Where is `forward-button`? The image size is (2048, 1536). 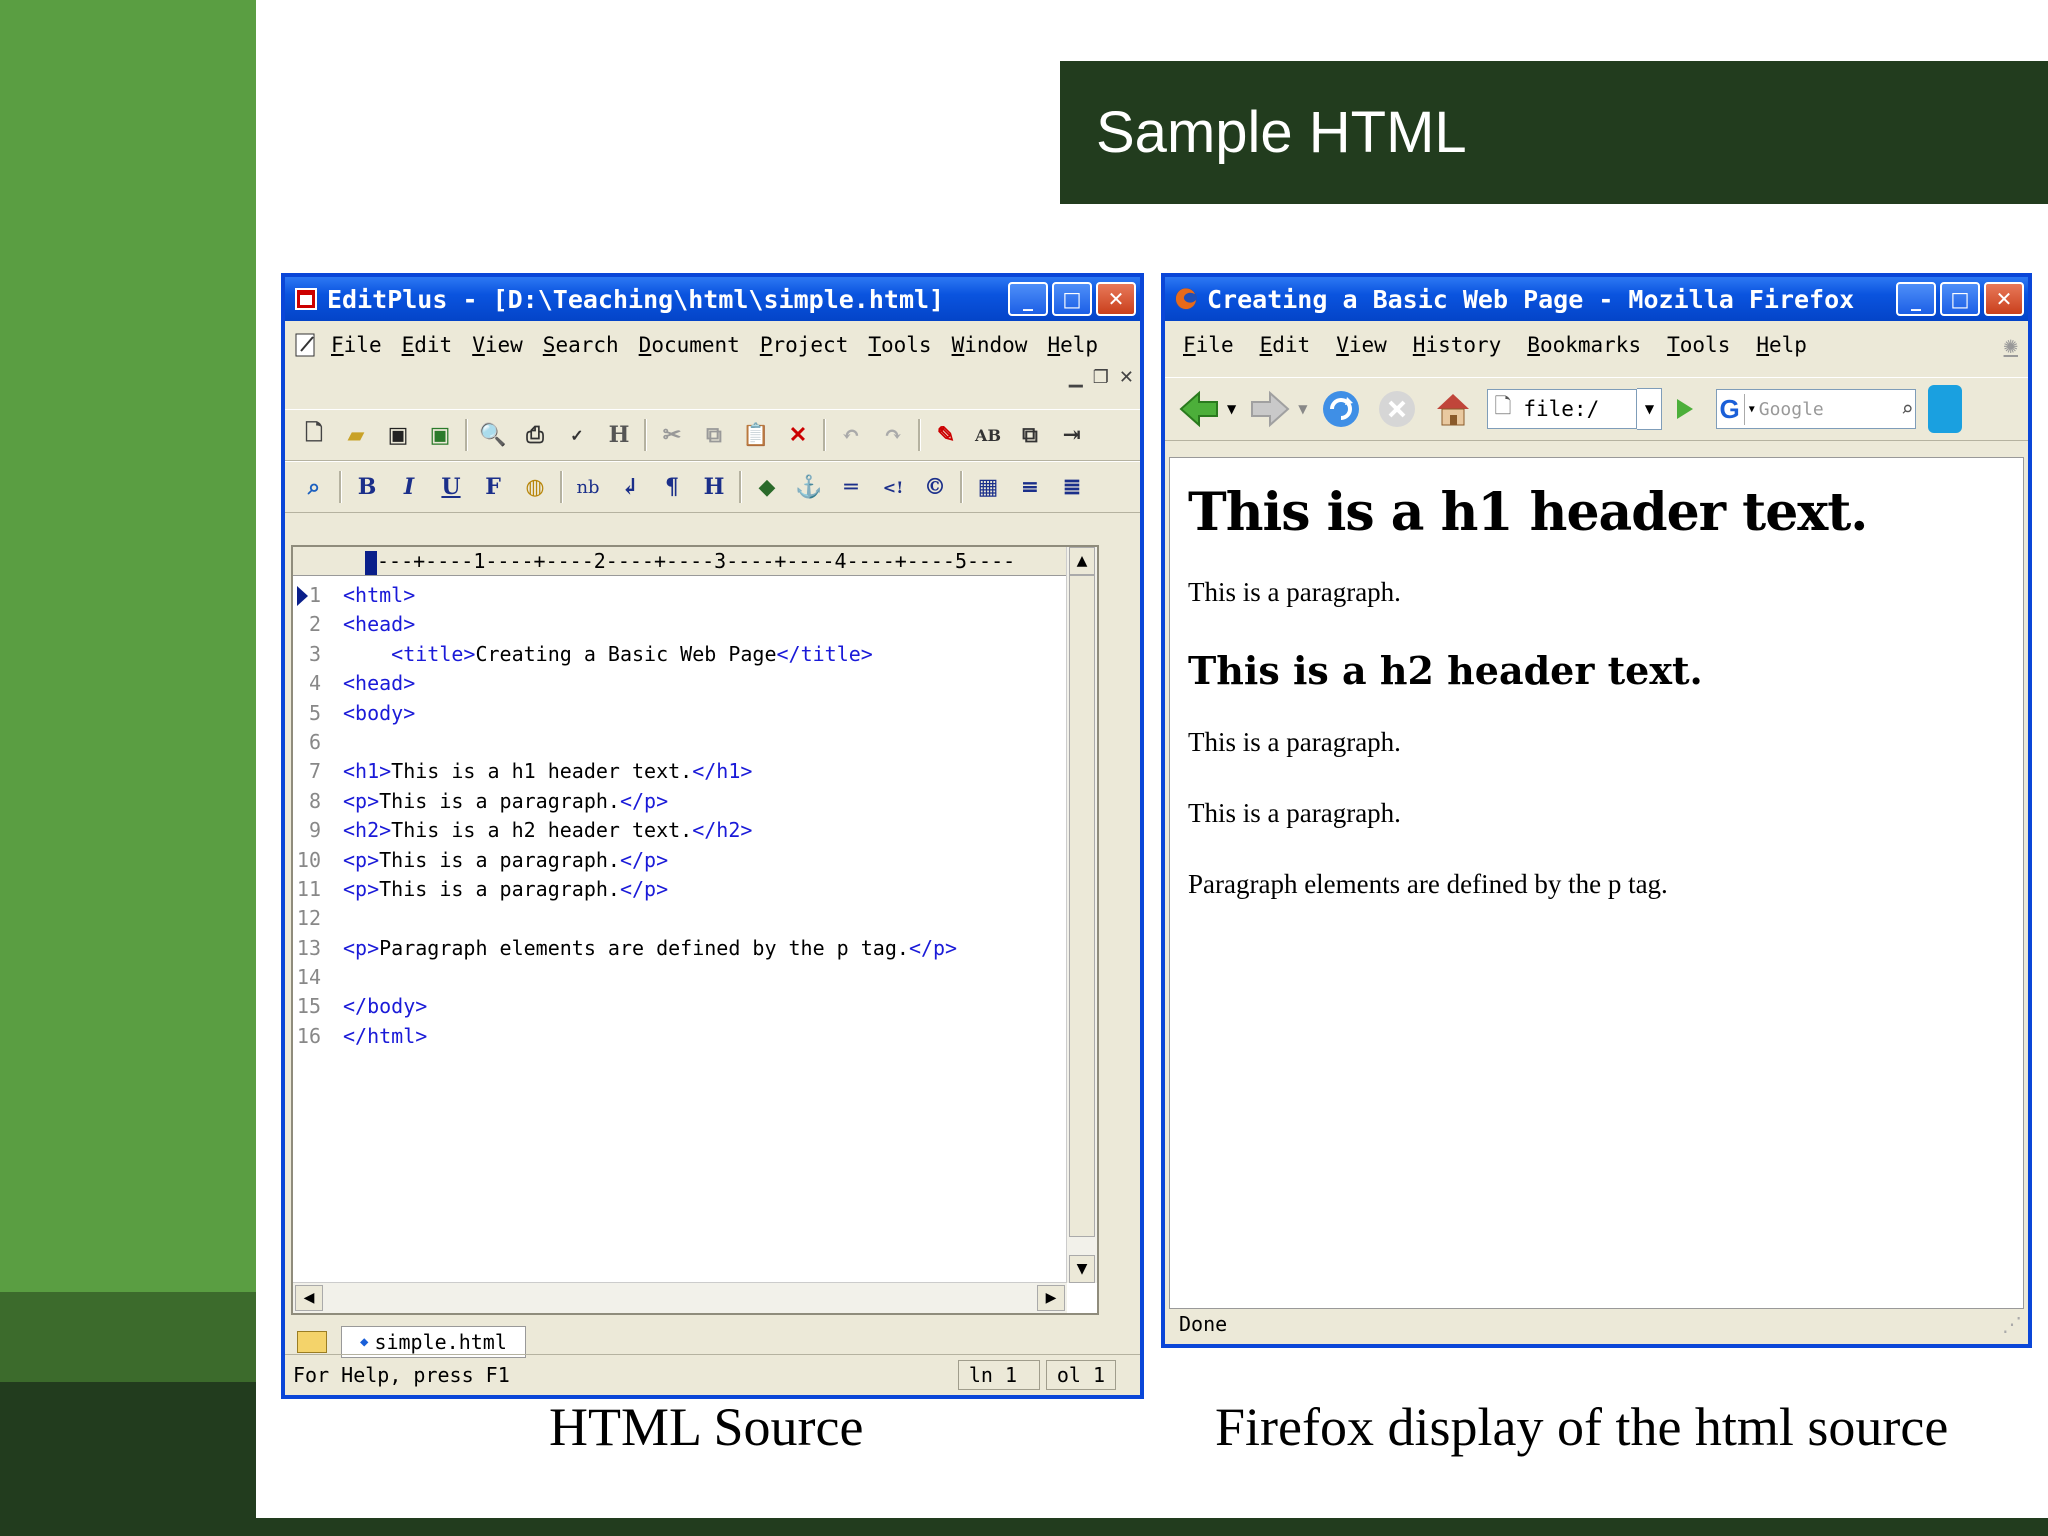
forward-button is located at coordinates (1270, 409).